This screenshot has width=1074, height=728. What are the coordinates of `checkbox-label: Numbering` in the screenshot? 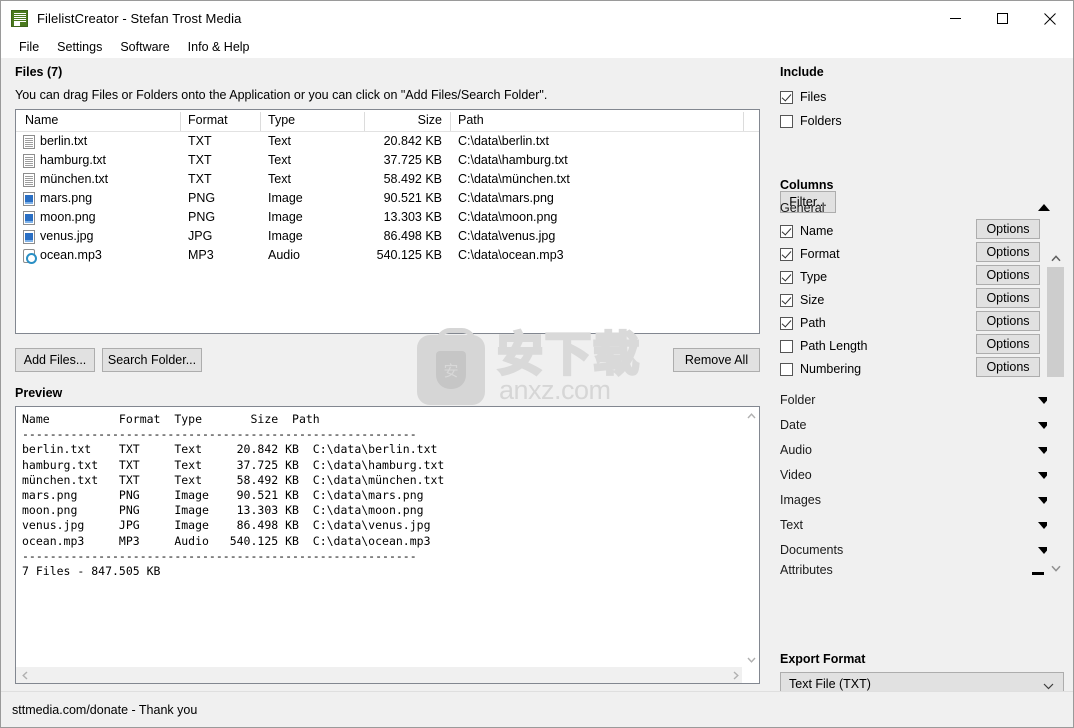 It's located at (831, 369).